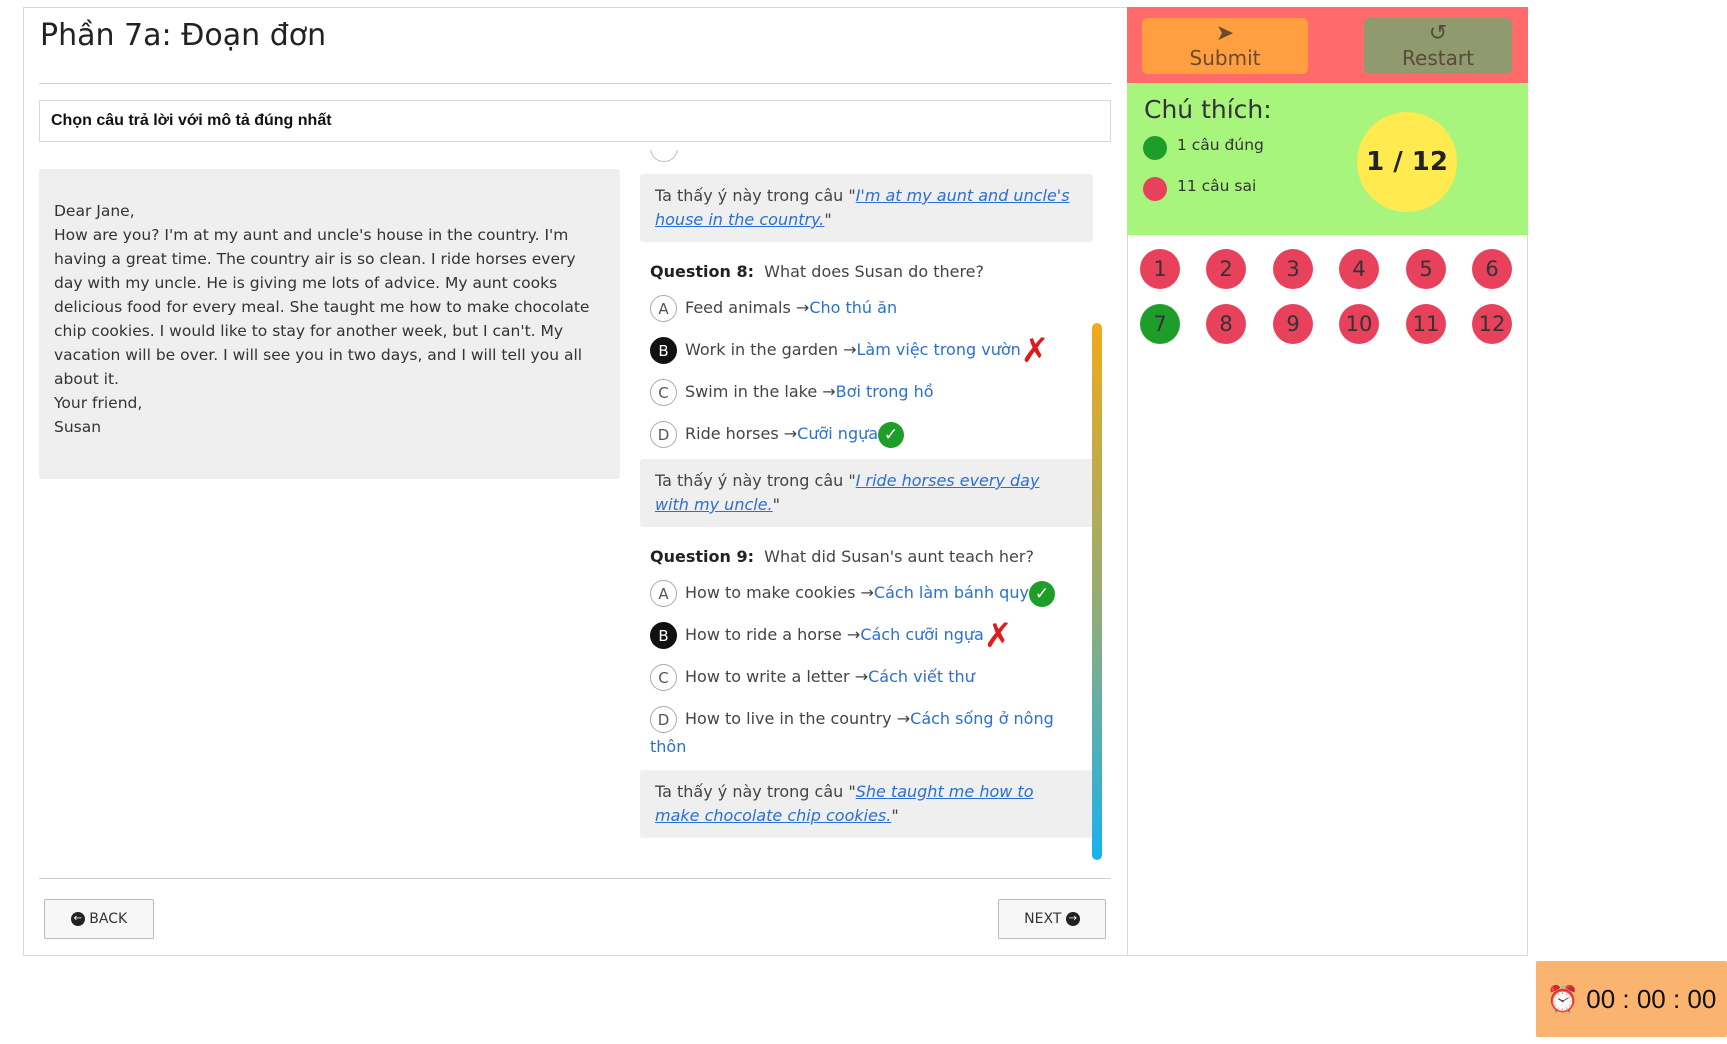 The height and width of the screenshot is (1044, 1727). I want to click on question-label: Question 9:, so click(702, 556).